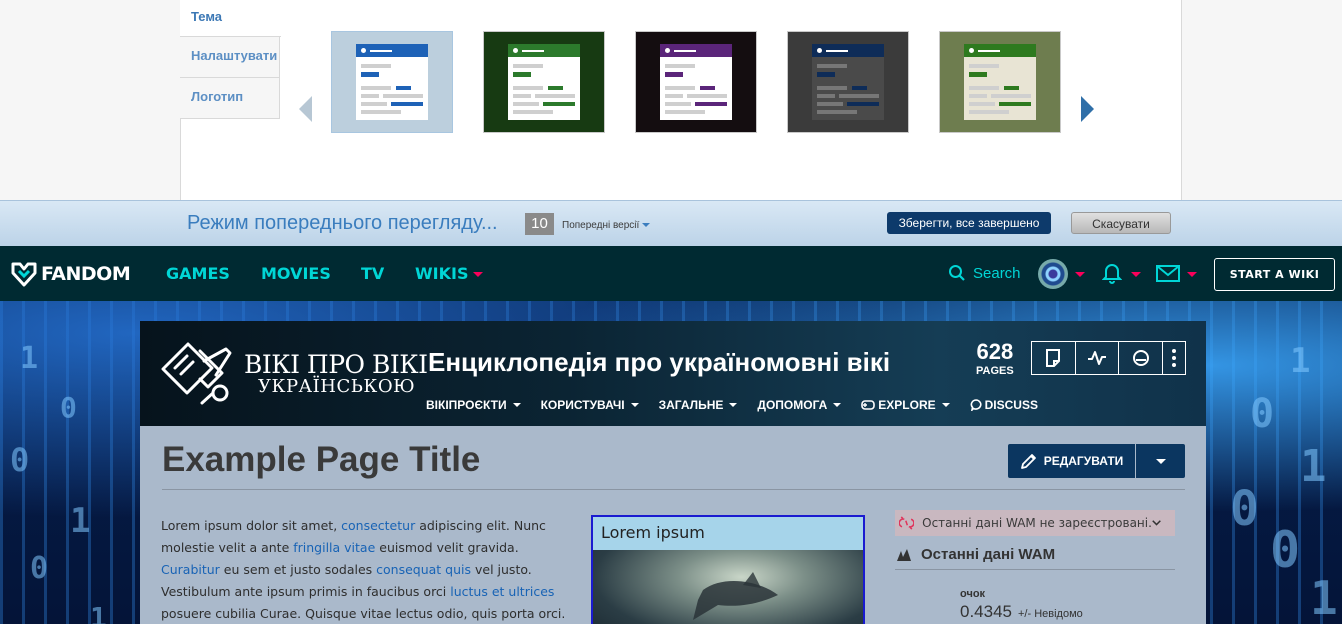 This screenshot has width=1342, height=624. I want to click on search-icon, so click(957, 273).